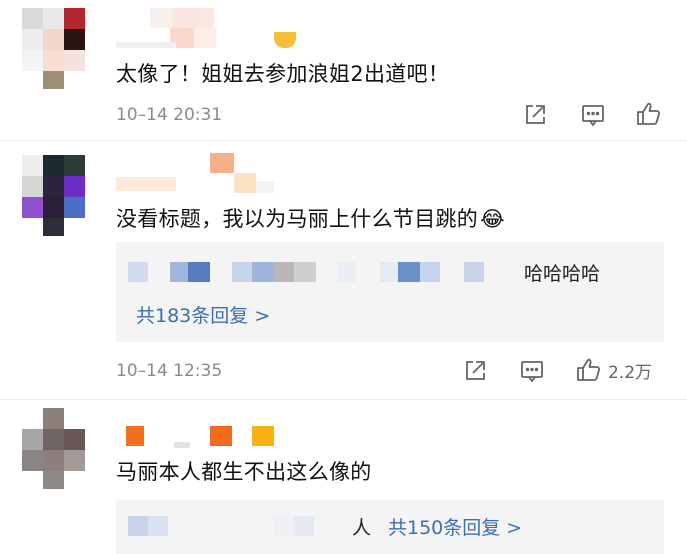 Image resolution: width=687 pixels, height=554 pixels. I want to click on like-count: 2.2万, so click(630, 372).